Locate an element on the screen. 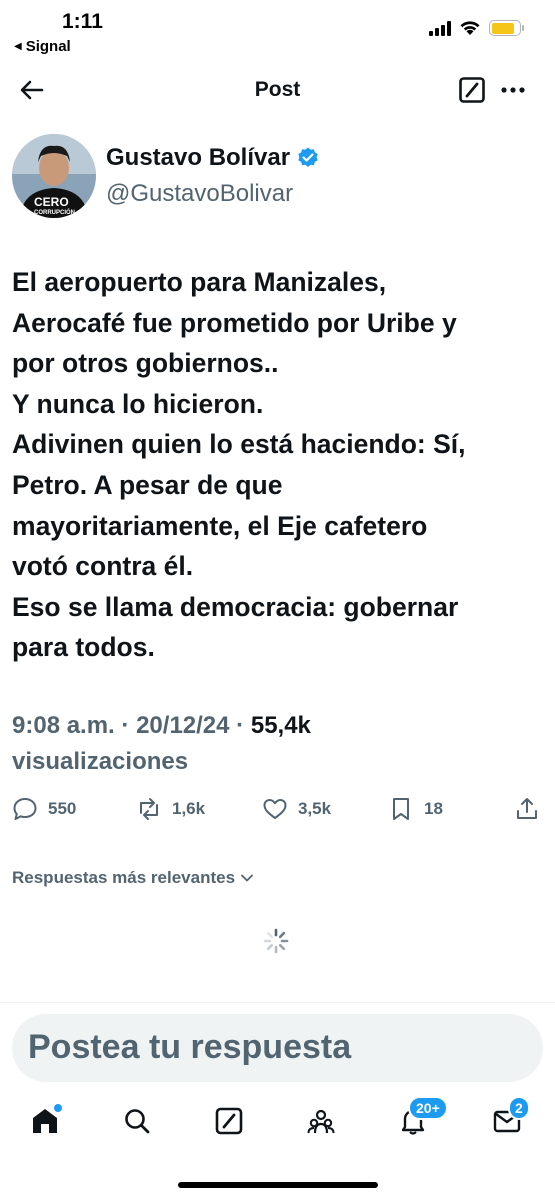  post-time: 9:08 a.m. is located at coordinates (63, 725).